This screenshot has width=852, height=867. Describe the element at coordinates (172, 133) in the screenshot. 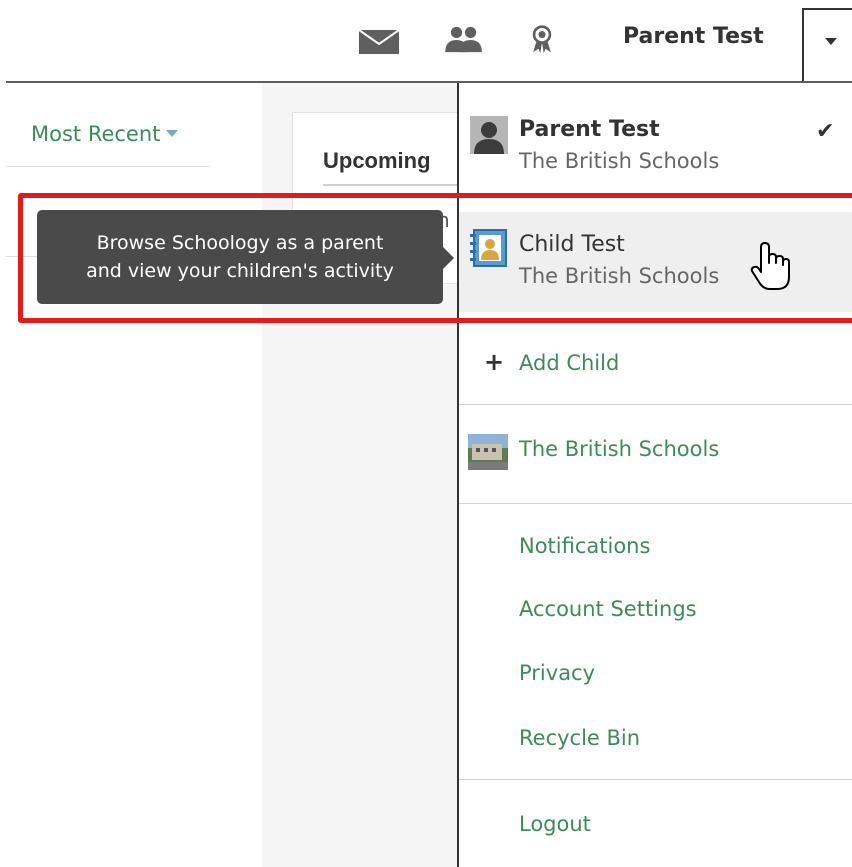

I see `chevron-down-icon` at that location.